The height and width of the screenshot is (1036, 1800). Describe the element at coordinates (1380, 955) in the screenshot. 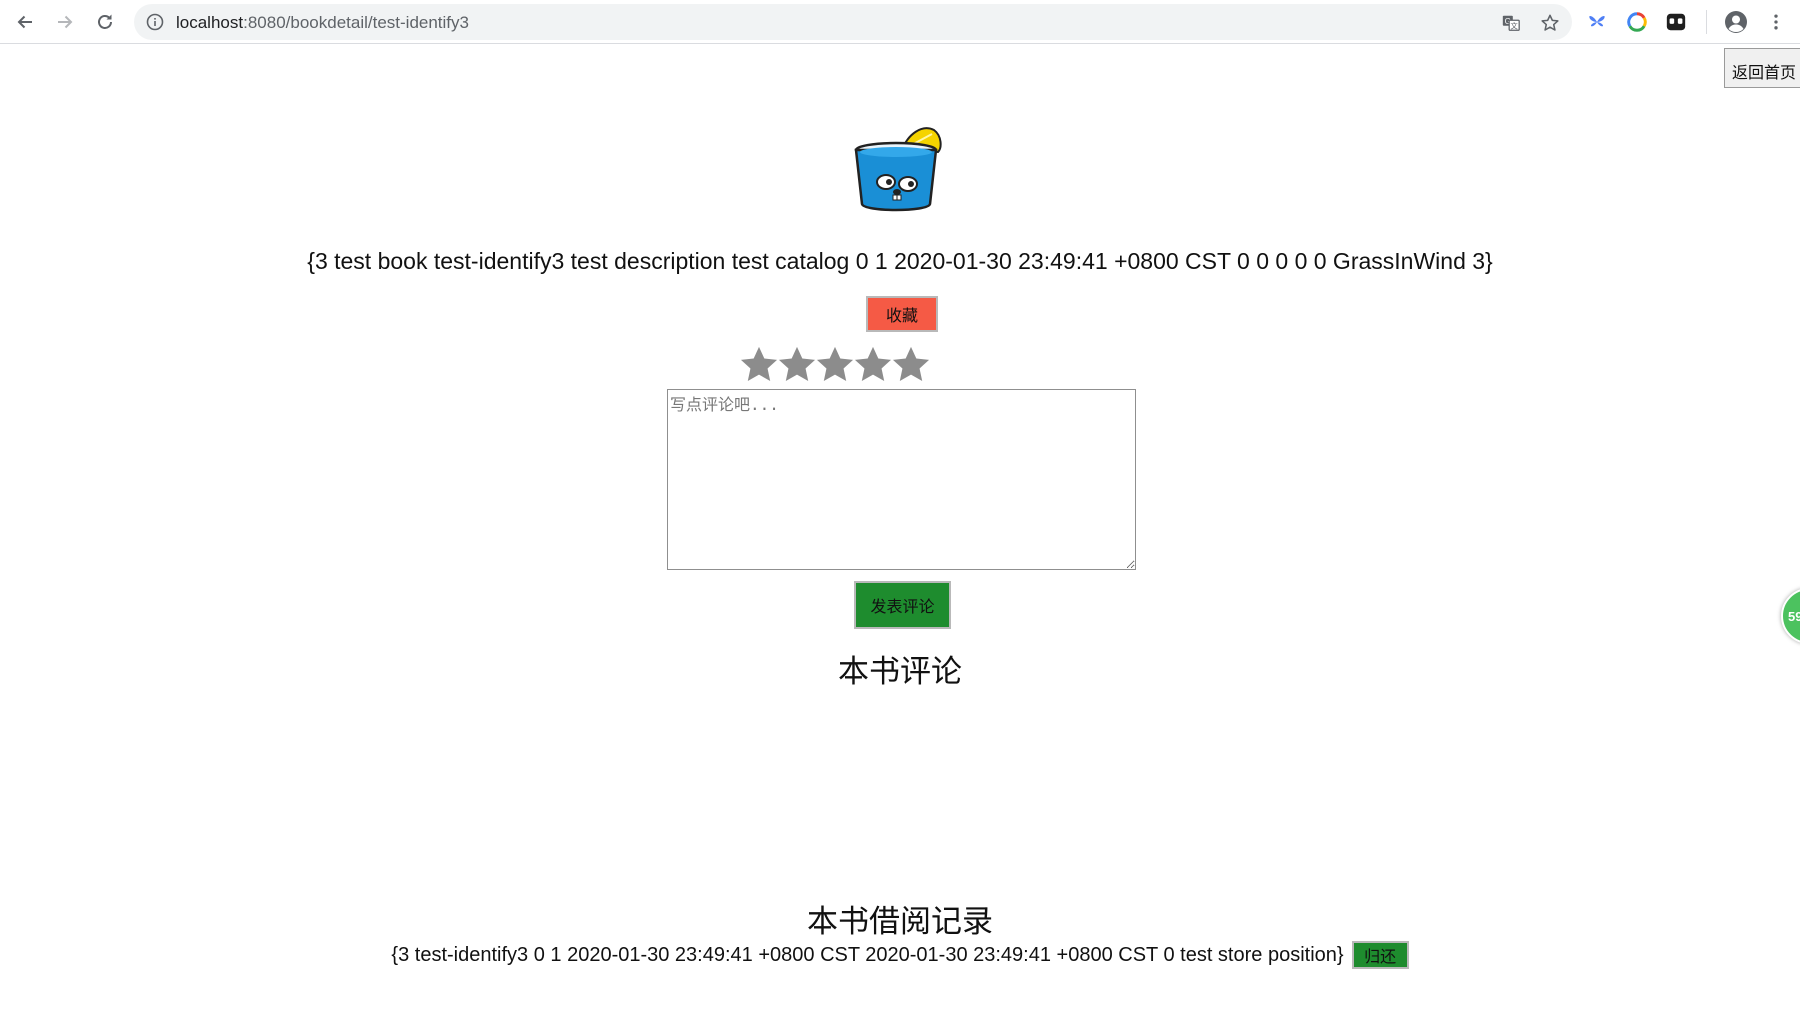

I see `return-button: 归还` at that location.